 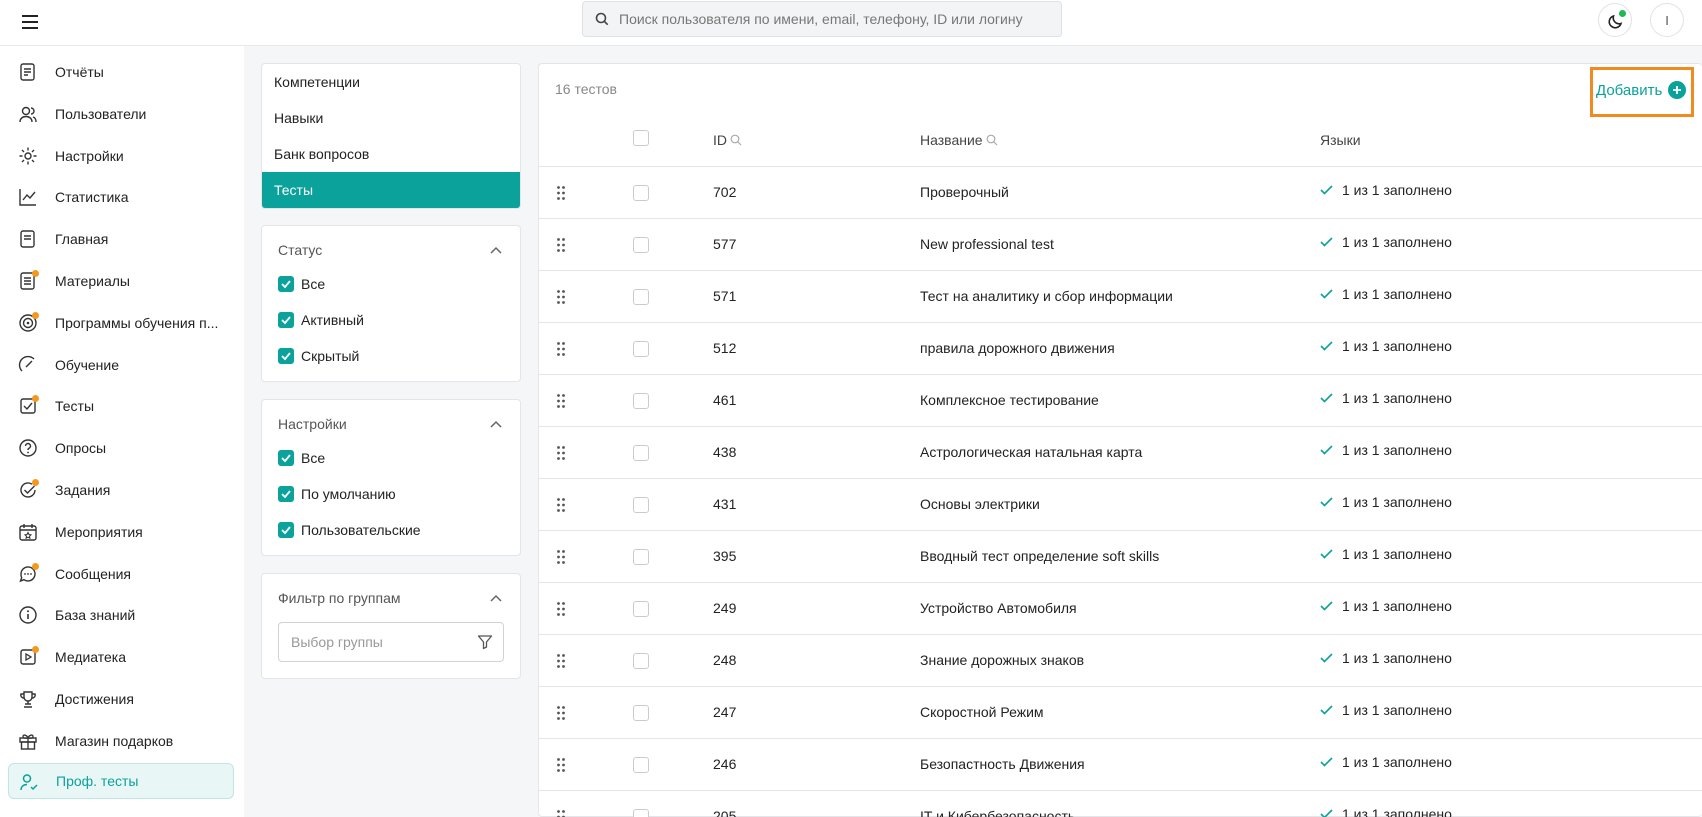 What do you see at coordinates (301, 458) in the screenshot?
I see `settings-option-all: Все` at bounding box center [301, 458].